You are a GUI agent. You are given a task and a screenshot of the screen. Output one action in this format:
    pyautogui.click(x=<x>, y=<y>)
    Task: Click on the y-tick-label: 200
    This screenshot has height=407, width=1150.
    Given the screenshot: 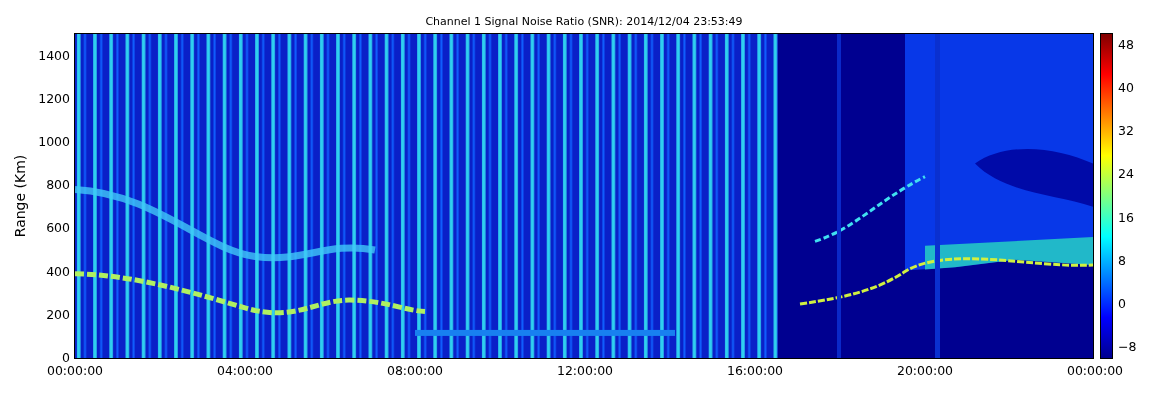 What is the action you would take?
    pyautogui.click(x=58, y=314)
    